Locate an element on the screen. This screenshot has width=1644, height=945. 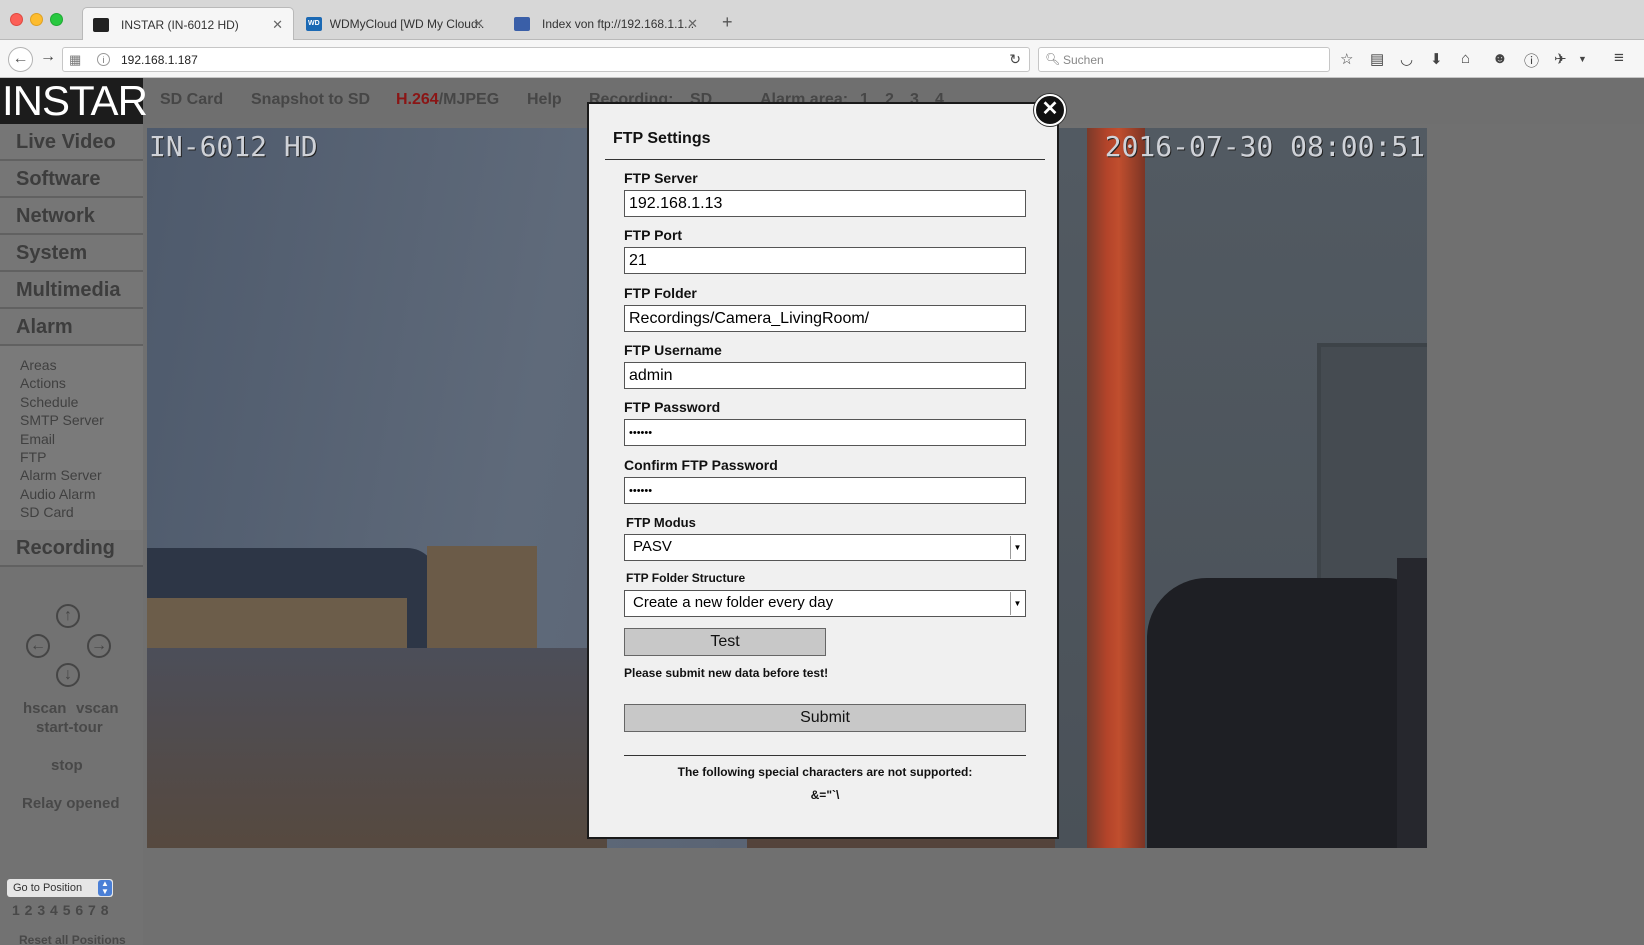
submenu-audio-alarm: Audio Alarm is located at coordinates (81, 494).